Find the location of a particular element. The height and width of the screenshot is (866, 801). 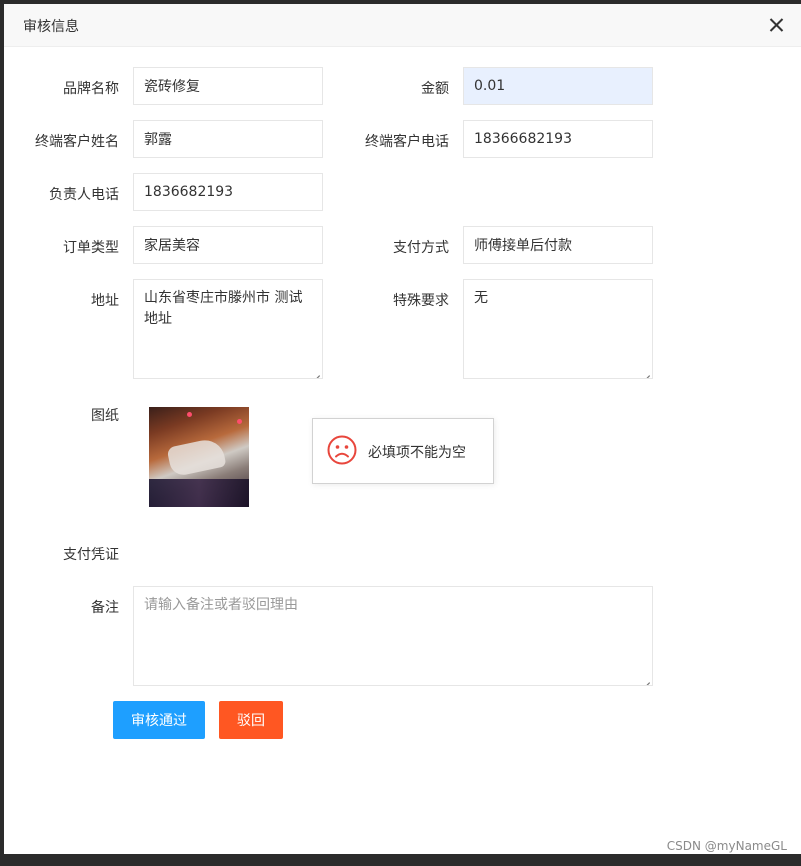

error-toast: 必填项不能为空 is located at coordinates (403, 451).